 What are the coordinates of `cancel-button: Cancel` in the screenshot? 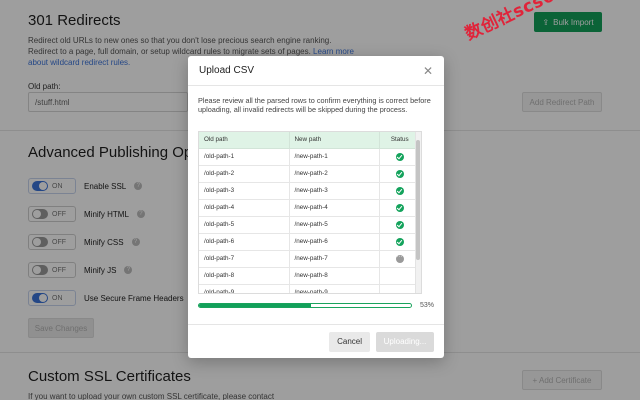 It's located at (349, 341).